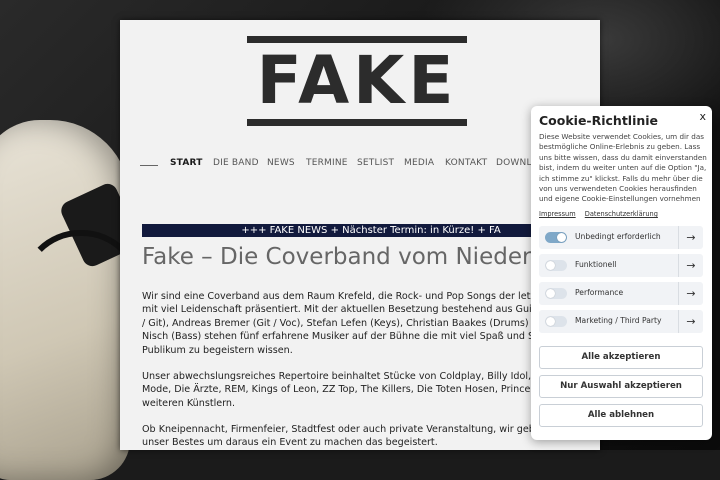 This screenshot has width=720, height=480. Describe the element at coordinates (186, 163) in the screenshot. I see `nav-start: START` at that location.